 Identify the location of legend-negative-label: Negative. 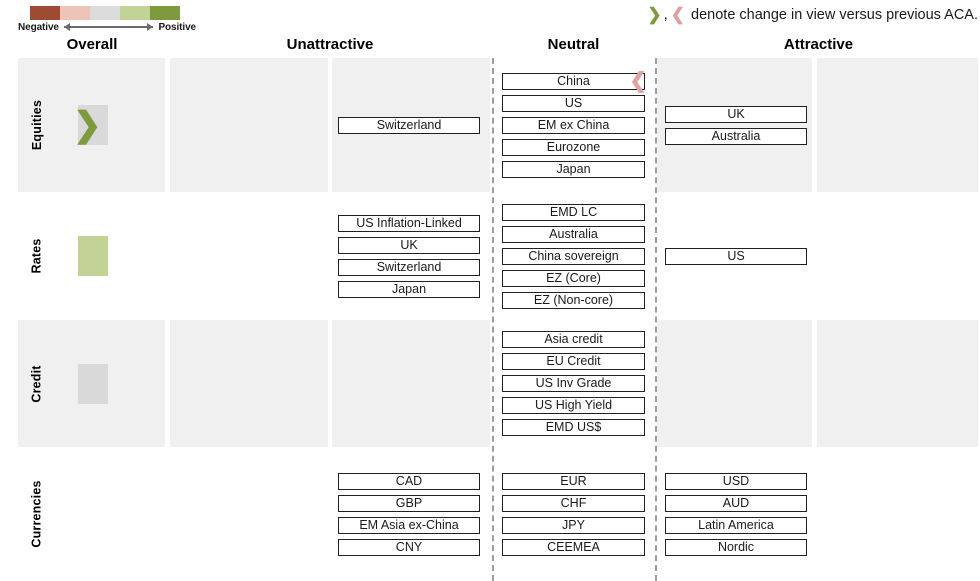
(38, 27).